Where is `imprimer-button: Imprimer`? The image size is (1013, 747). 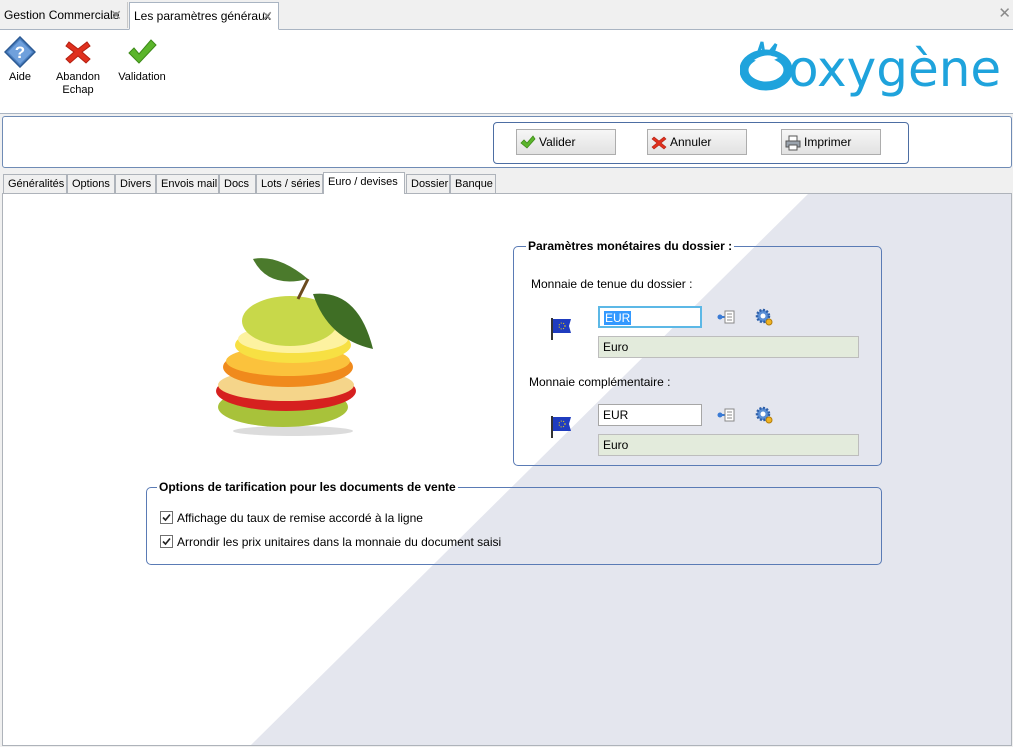
imprimer-button: Imprimer is located at coordinates (831, 142).